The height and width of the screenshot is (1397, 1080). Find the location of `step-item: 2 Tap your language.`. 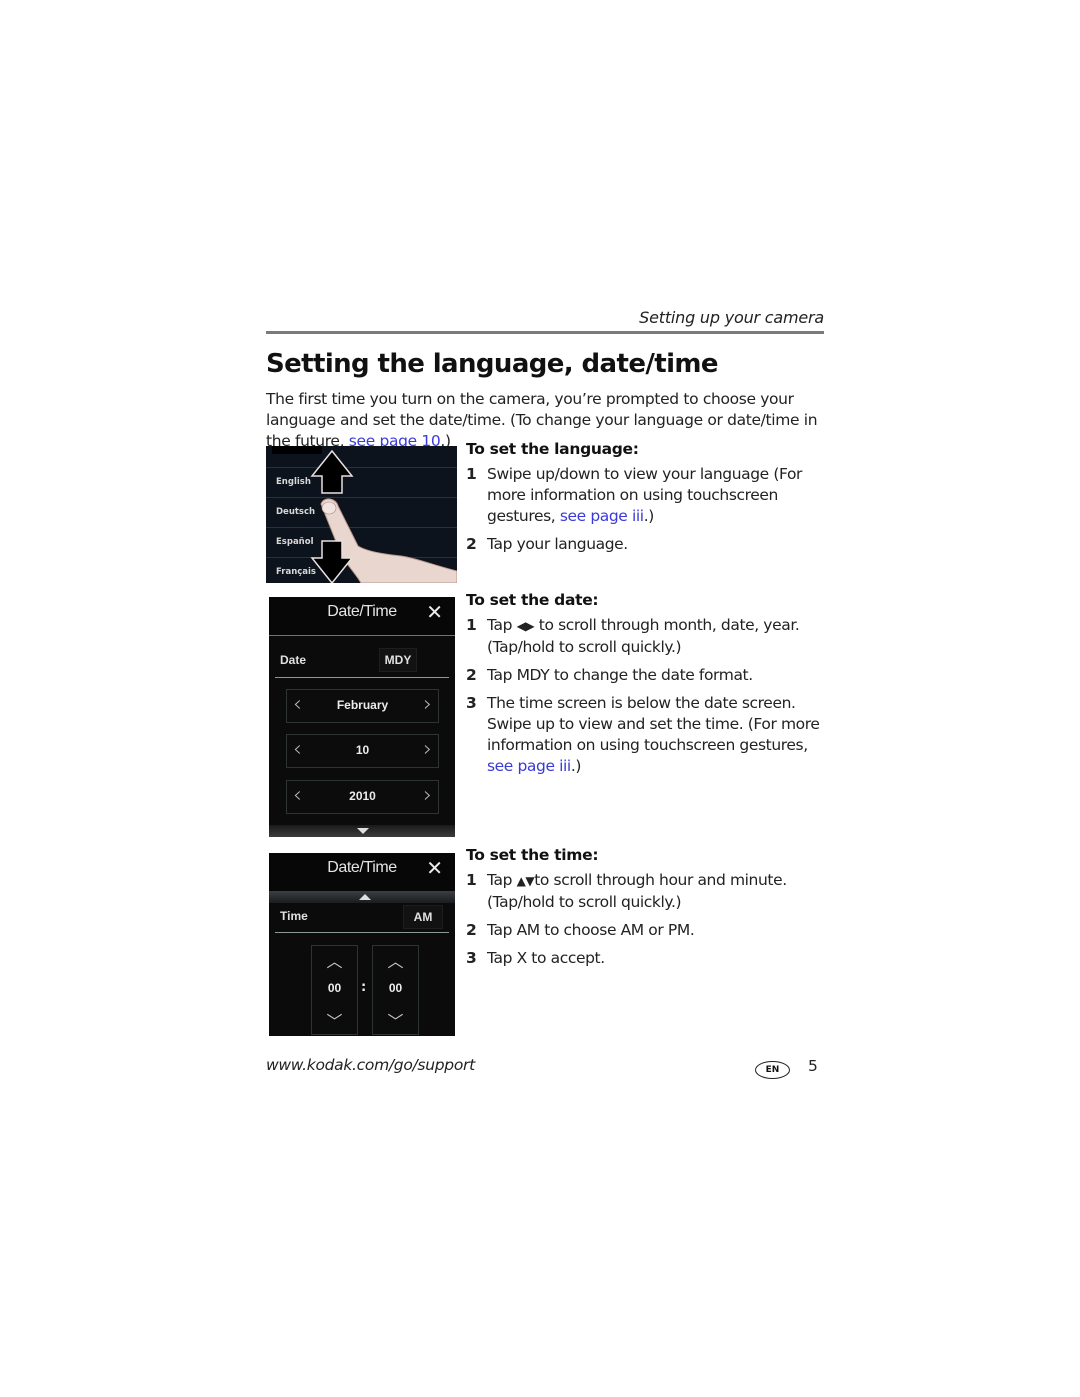

step-item: 2 Tap your language. is located at coordinates (547, 544).